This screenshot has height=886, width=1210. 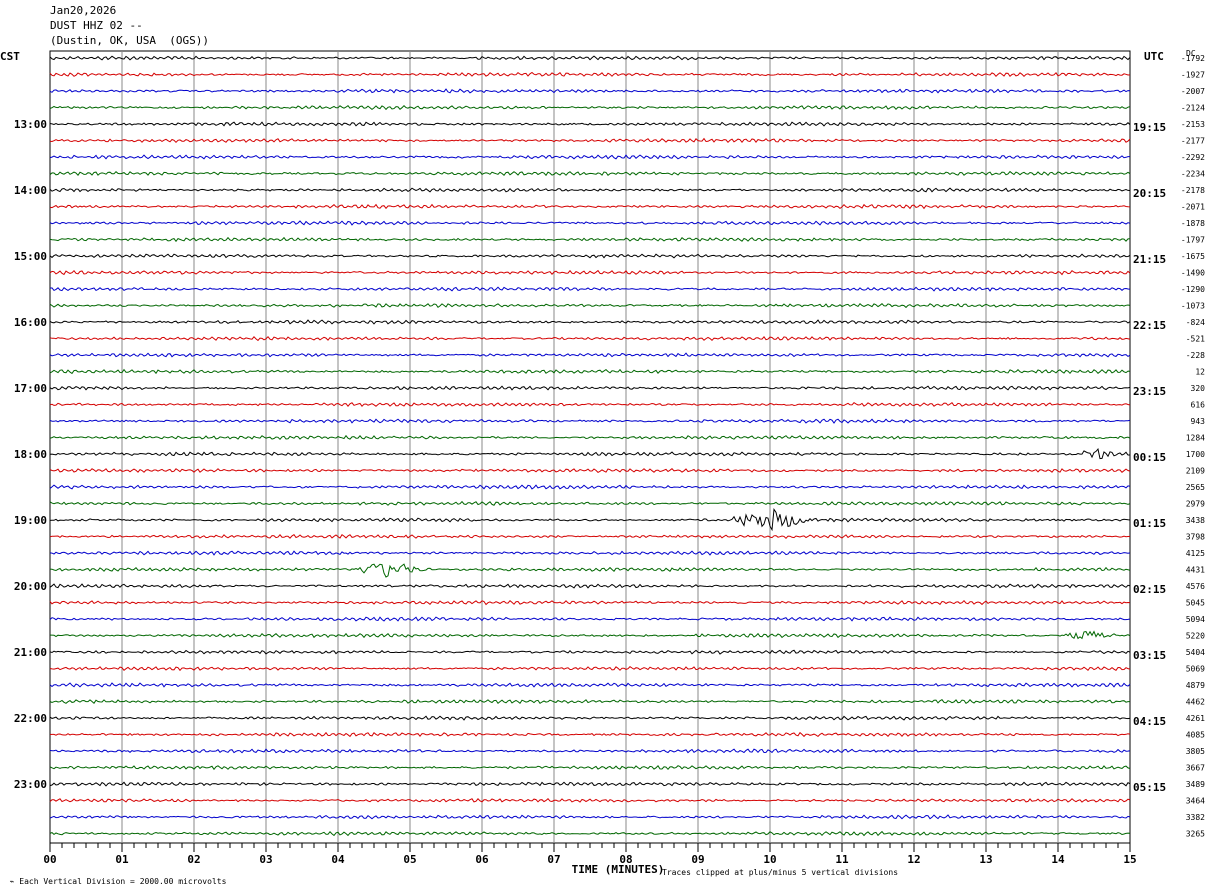 What do you see at coordinates (1195, 438) in the screenshot?
I see `dc-offset-label: 1284` at bounding box center [1195, 438].